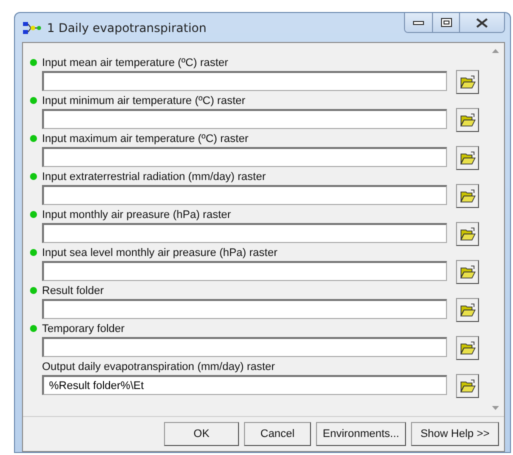 Image resolution: width=513 pixels, height=455 pixels. Describe the element at coordinates (73, 291) in the screenshot. I see `parameter-label: Result folder` at that location.